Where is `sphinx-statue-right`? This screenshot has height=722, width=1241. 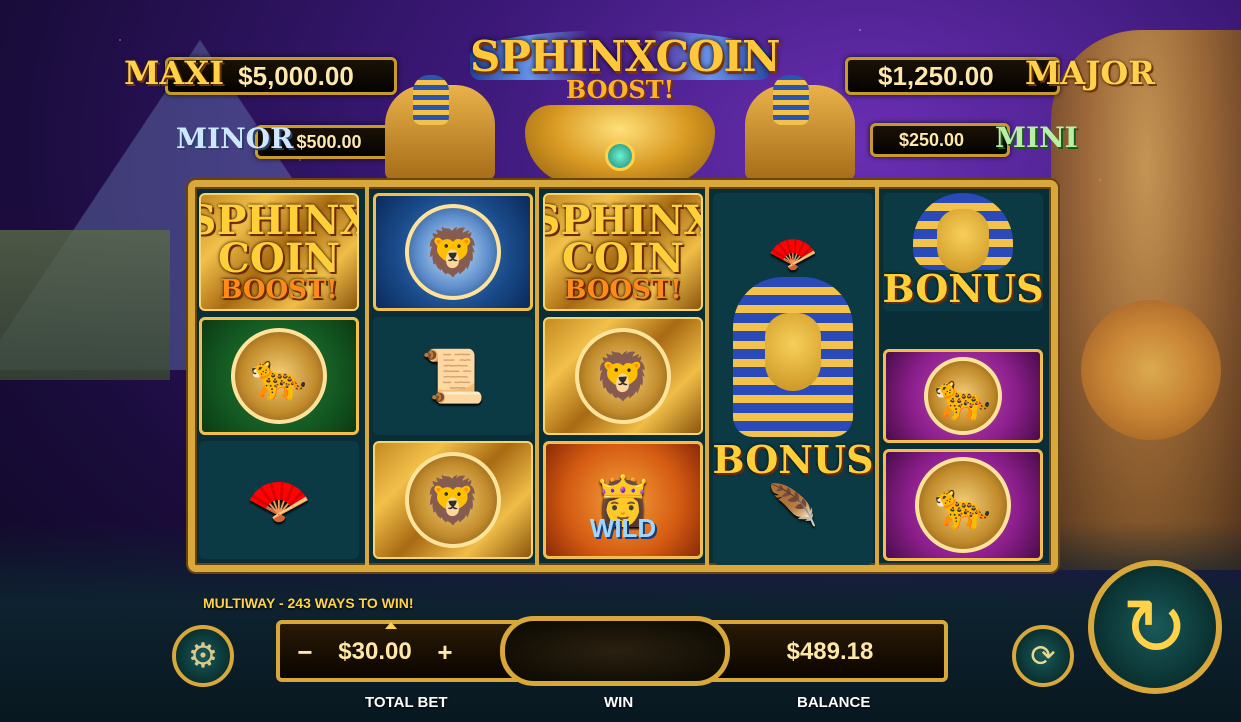
sphinx-statue-right is located at coordinates (800, 127).